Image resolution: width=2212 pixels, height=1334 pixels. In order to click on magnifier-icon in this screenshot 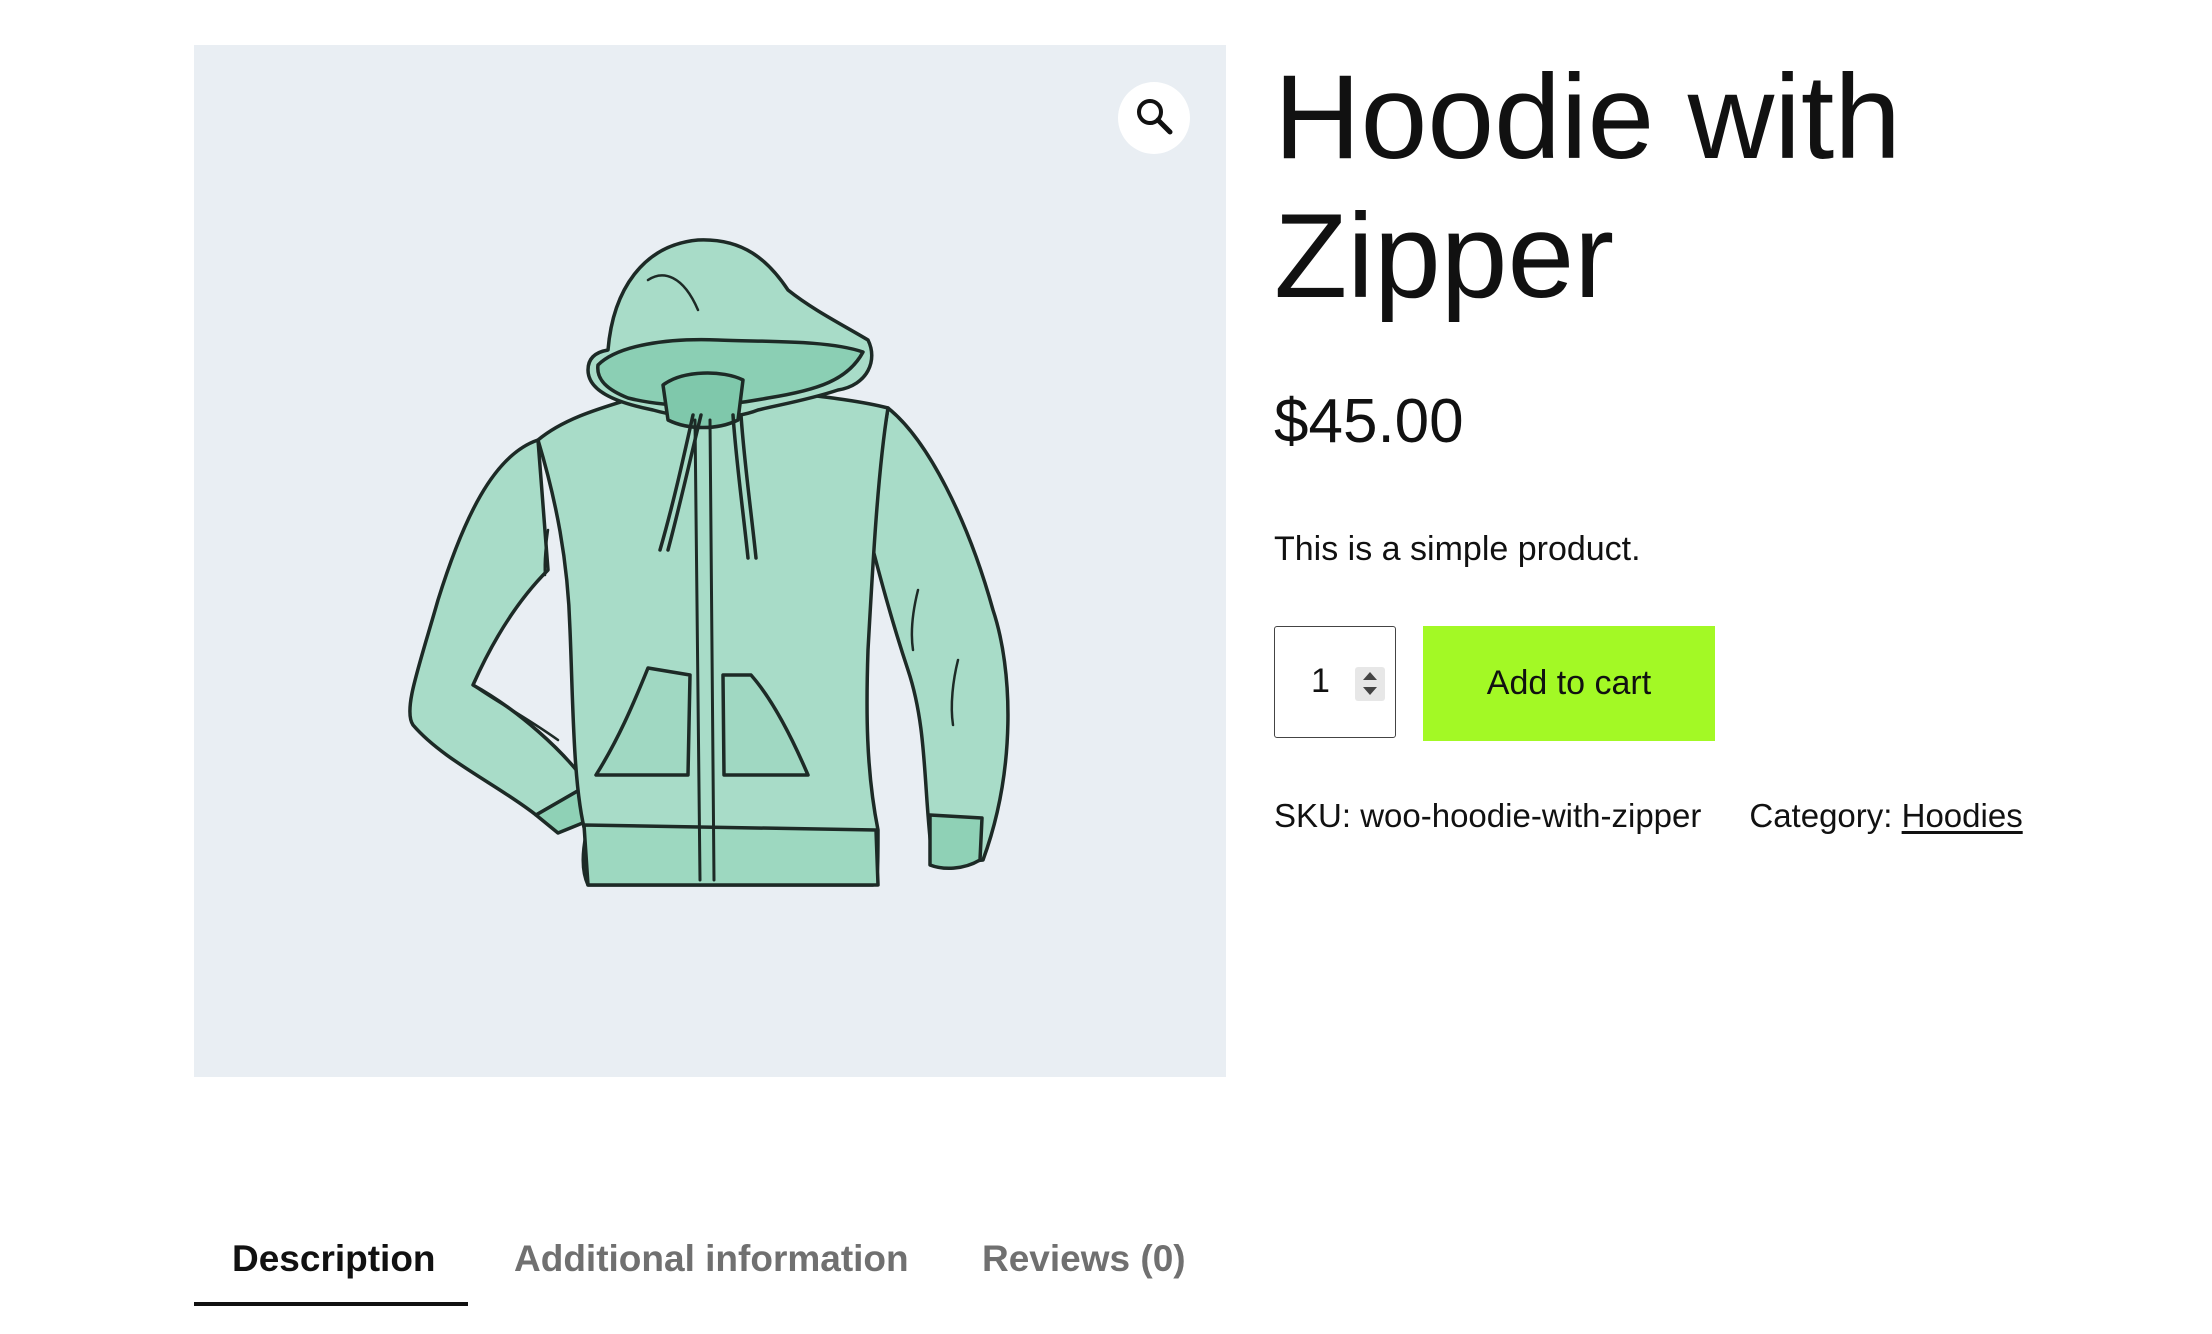, I will do `click(1154, 118)`.